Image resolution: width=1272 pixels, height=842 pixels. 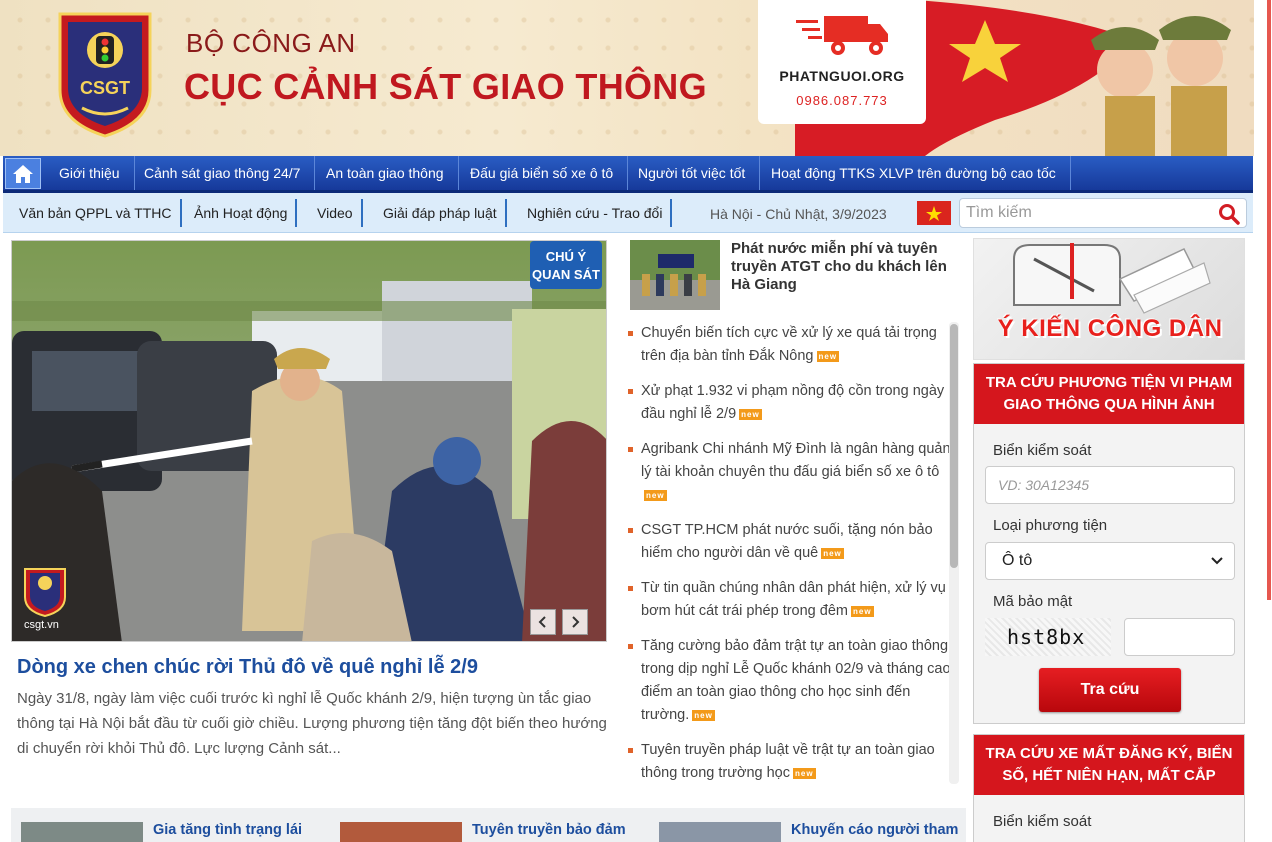 I want to click on citizen-opinion-text: Ý KIẾN CÔNG DÂN, so click(x=1110, y=328).